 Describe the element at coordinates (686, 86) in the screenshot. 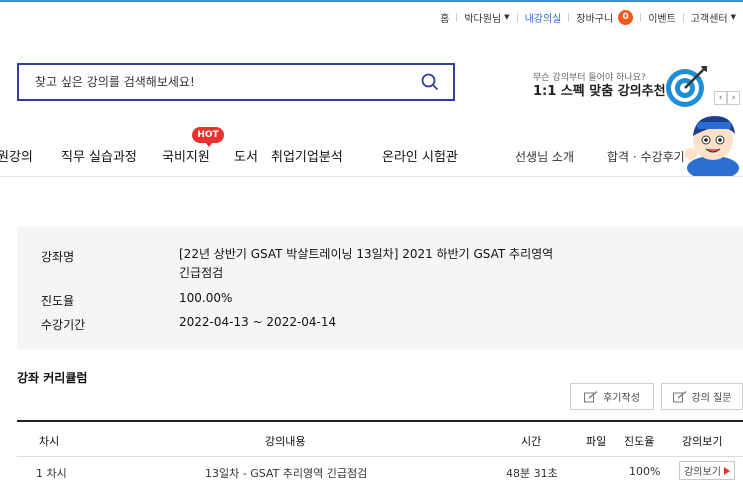

I see `target-icon` at that location.